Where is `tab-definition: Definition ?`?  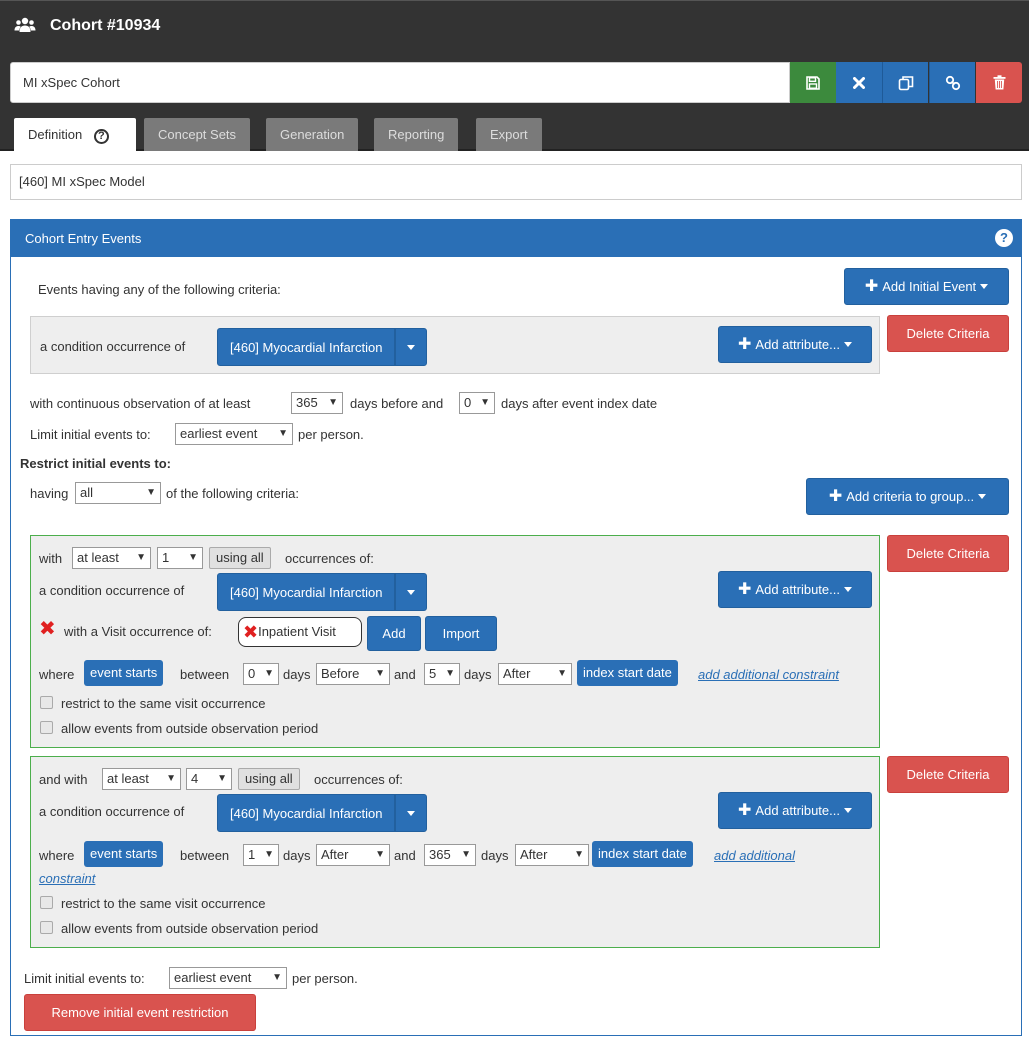 tab-definition: Definition ? is located at coordinates (75, 134).